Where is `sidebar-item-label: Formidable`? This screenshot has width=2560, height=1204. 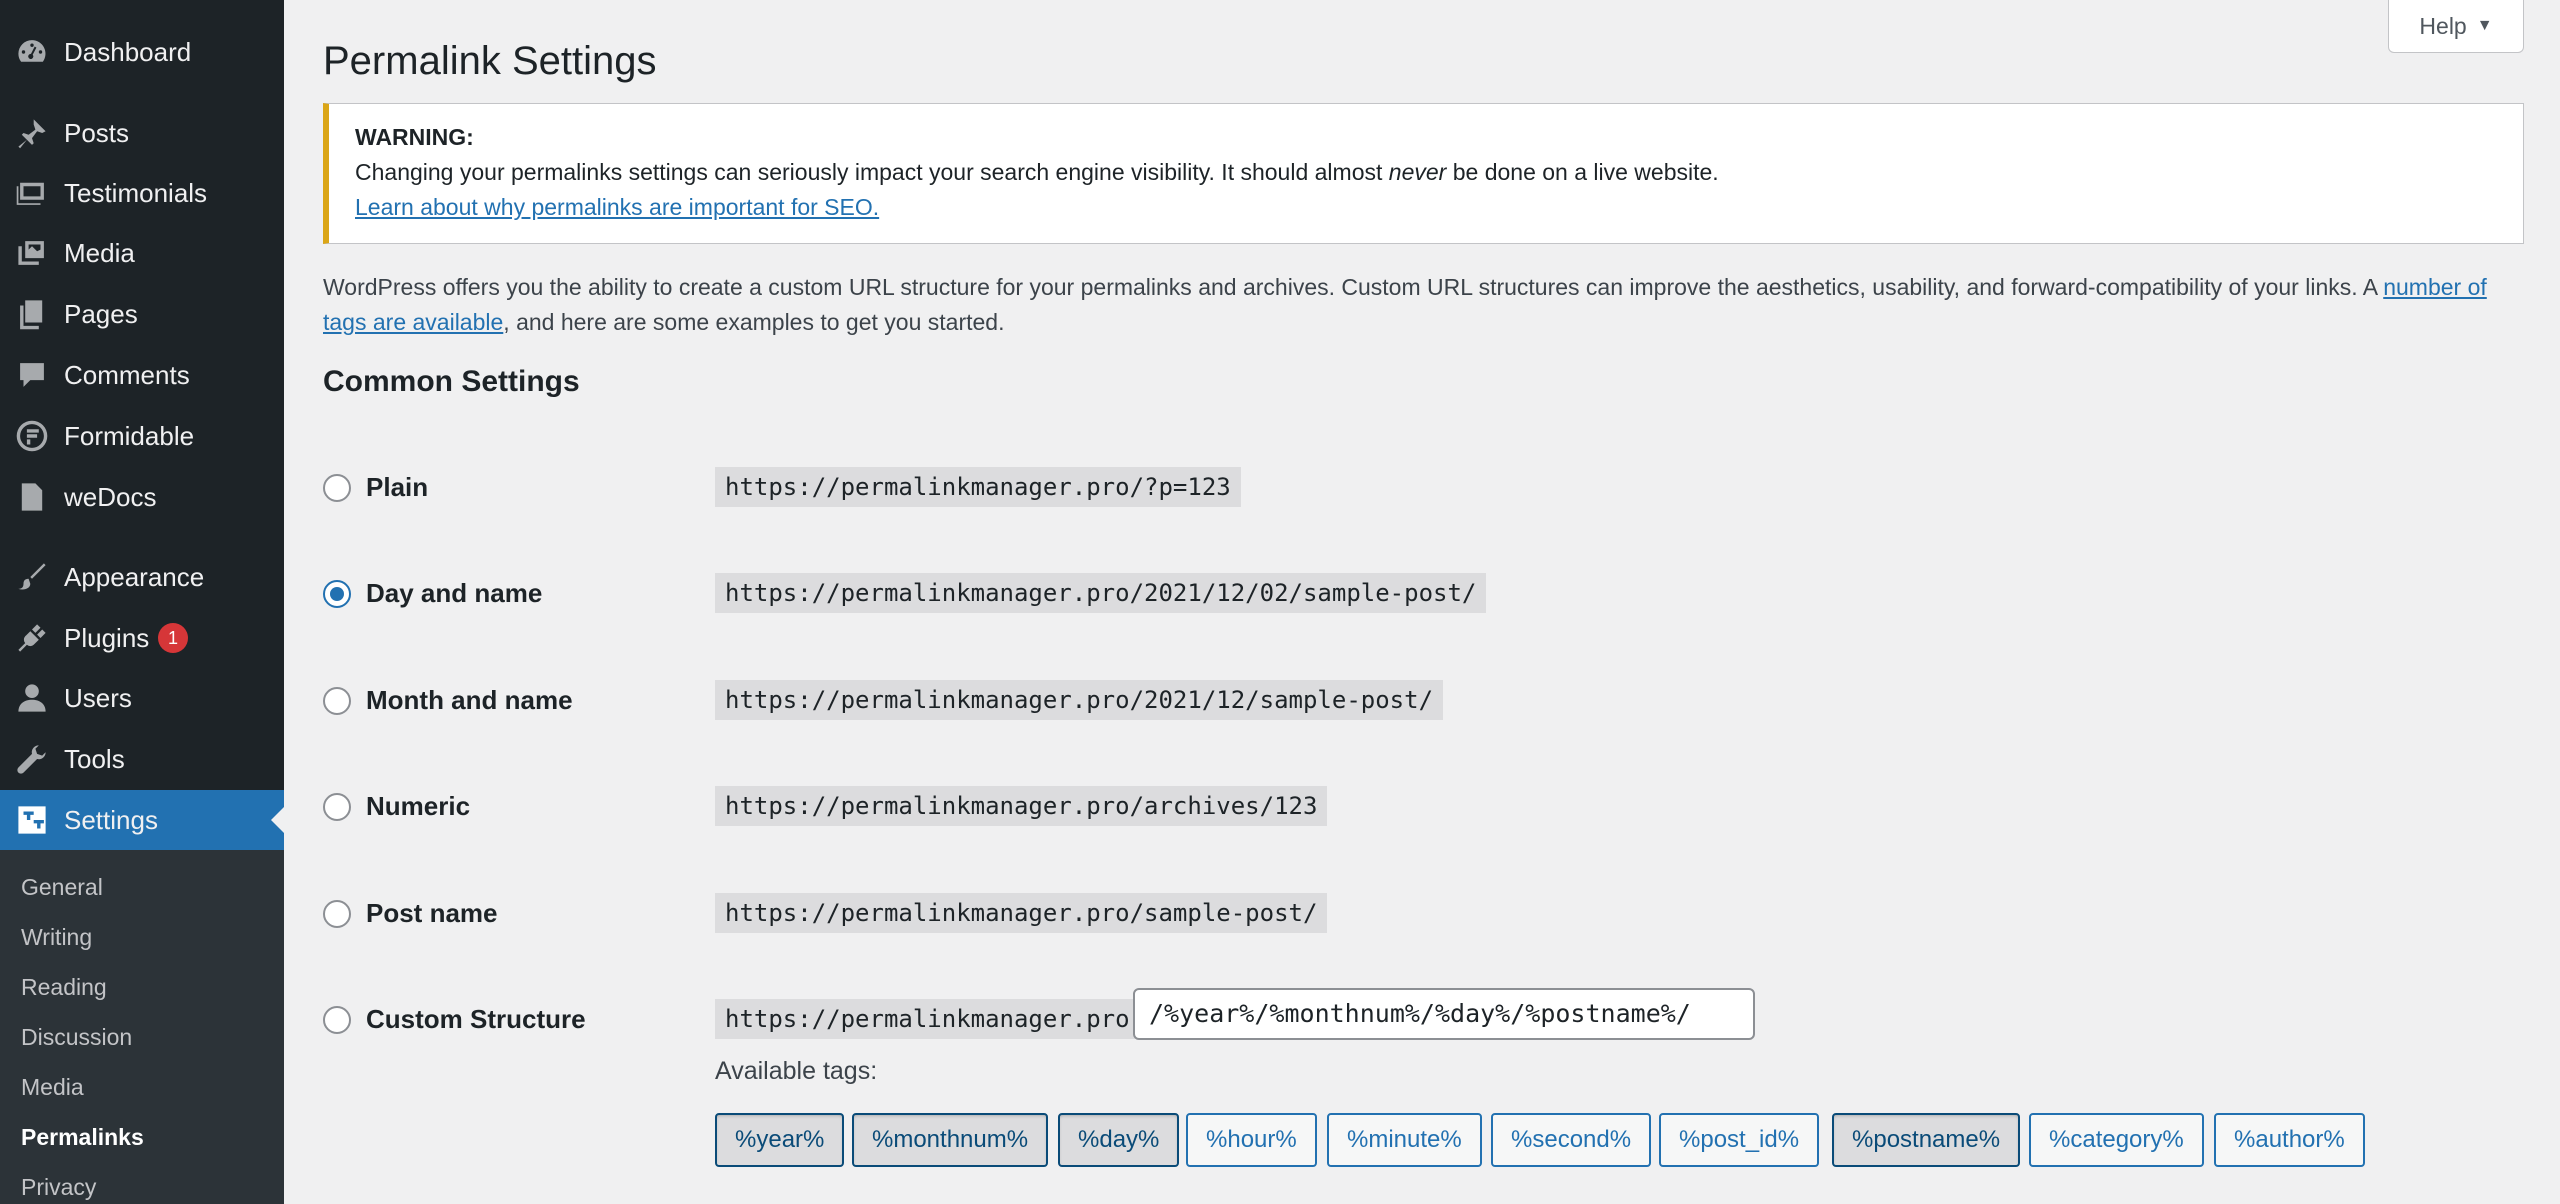 sidebar-item-label: Formidable is located at coordinates (129, 436).